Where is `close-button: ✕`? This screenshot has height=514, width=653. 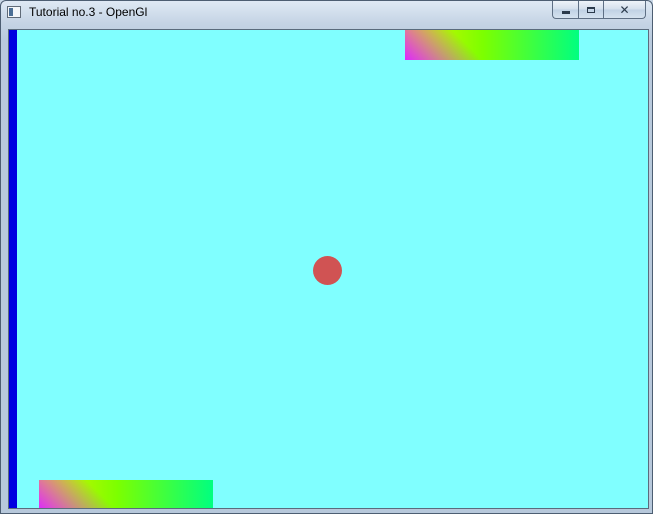
close-button: ✕ is located at coordinates (624, 10).